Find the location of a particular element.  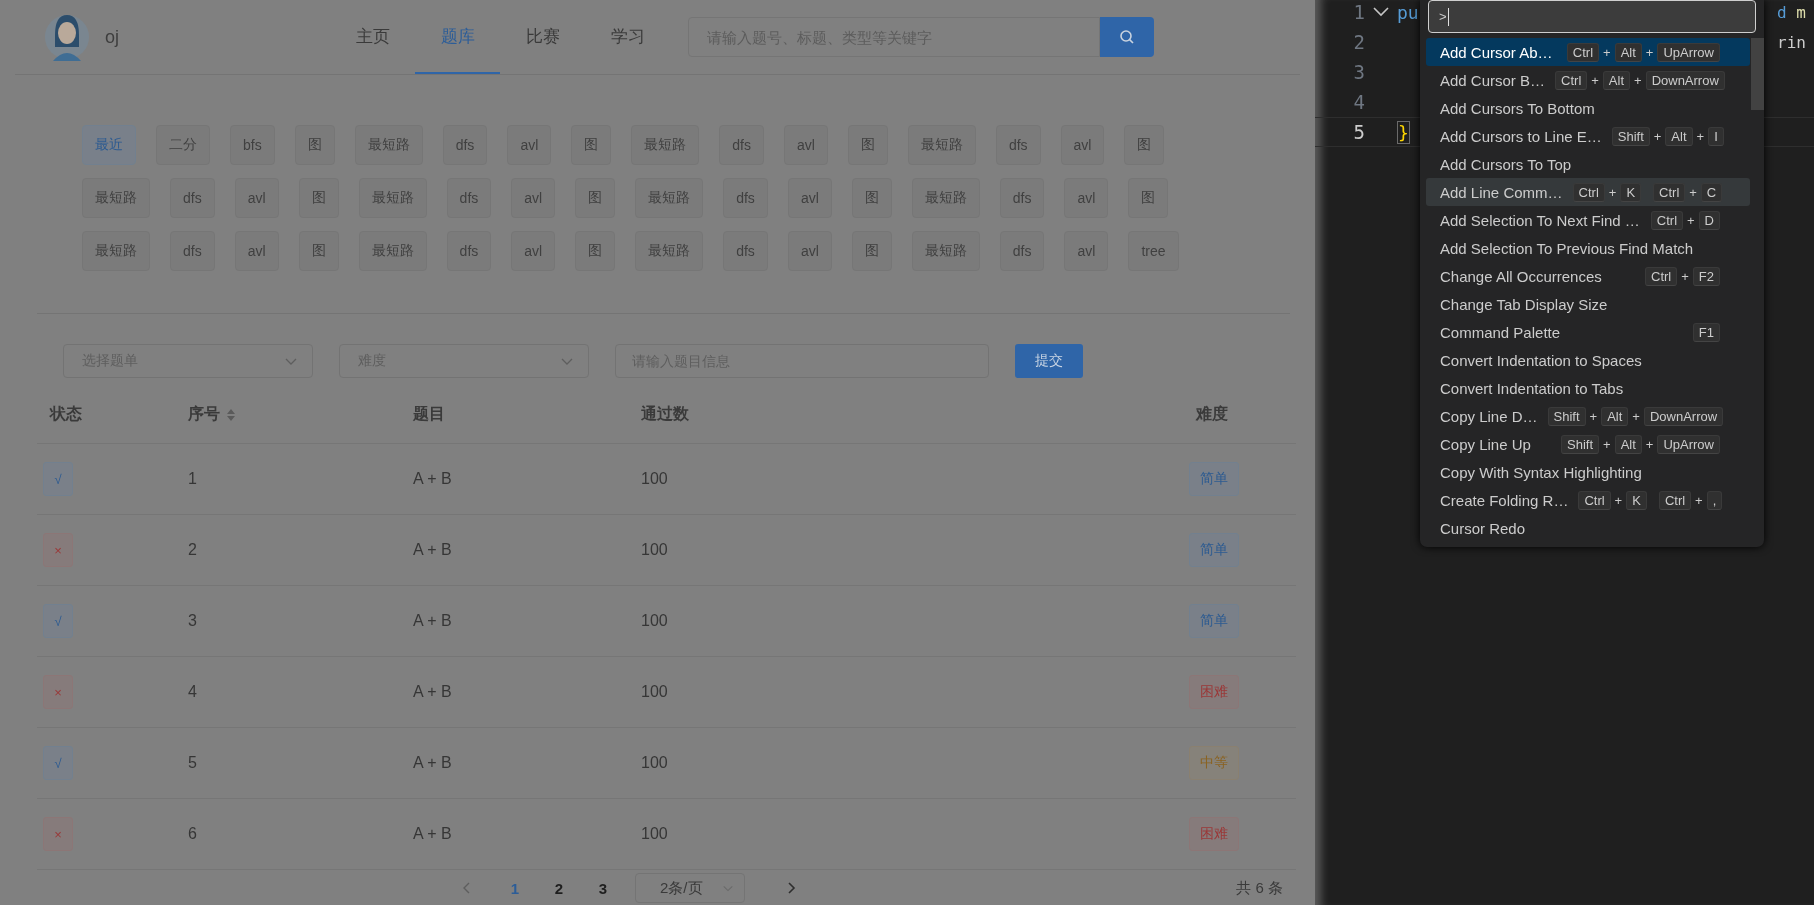

line-number: 2 is located at coordinates (1358, 42).